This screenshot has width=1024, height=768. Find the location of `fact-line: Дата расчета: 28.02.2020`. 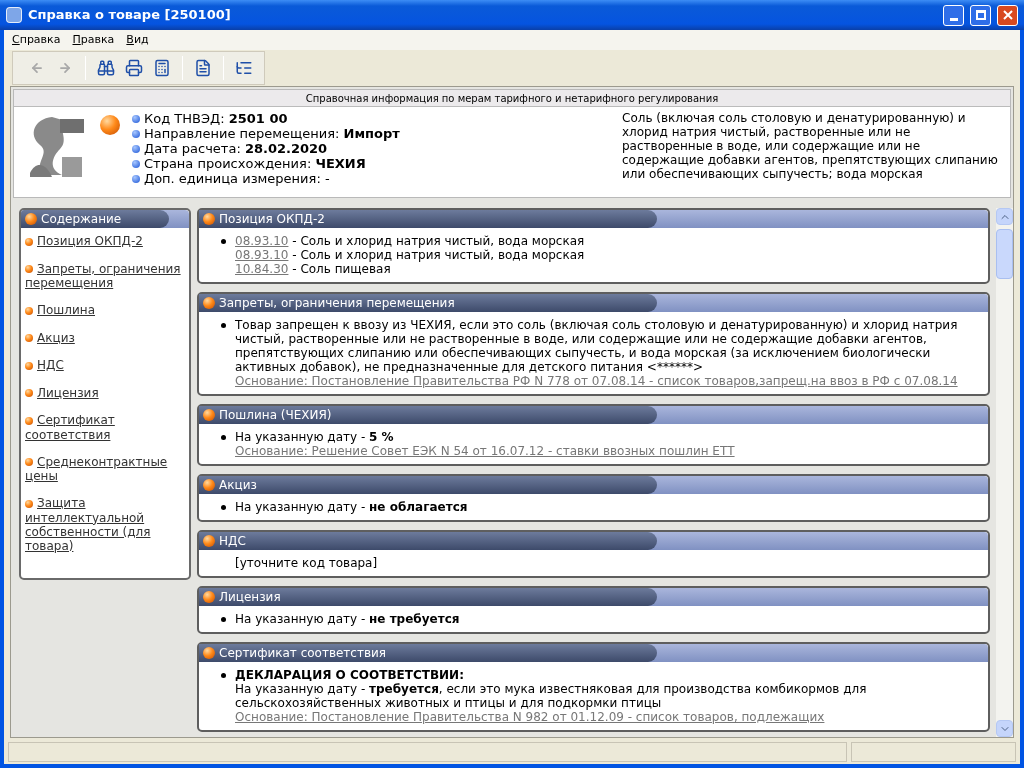

fact-line: Дата расчета: 28.02.2020 is located at coordinates (236, 148).